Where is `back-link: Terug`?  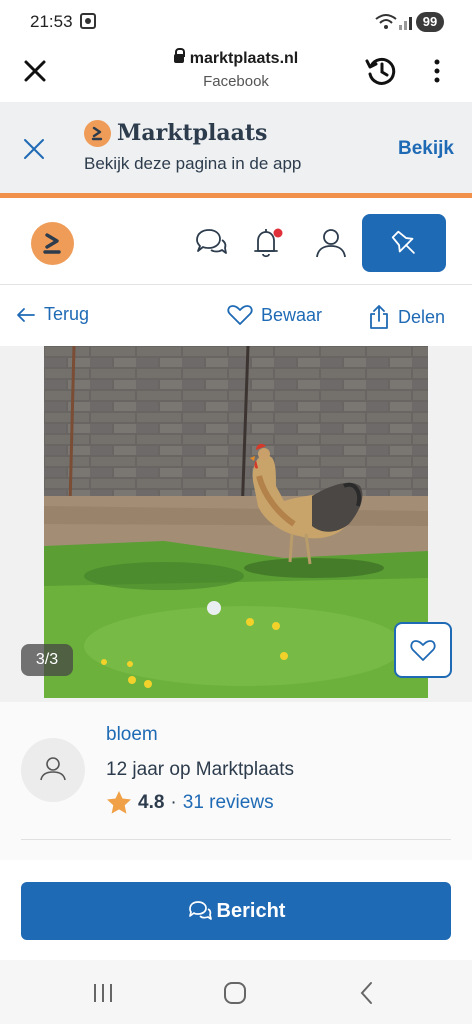 back-link: Terug is located at coordinates (52, 314).